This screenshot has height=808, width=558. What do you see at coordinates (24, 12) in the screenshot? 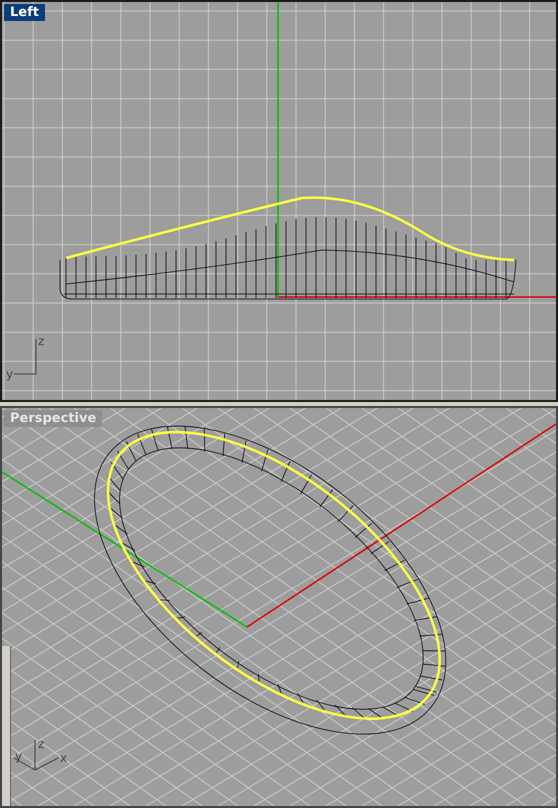
I see `viewport-title: Left` at bounding box center [24, 12].